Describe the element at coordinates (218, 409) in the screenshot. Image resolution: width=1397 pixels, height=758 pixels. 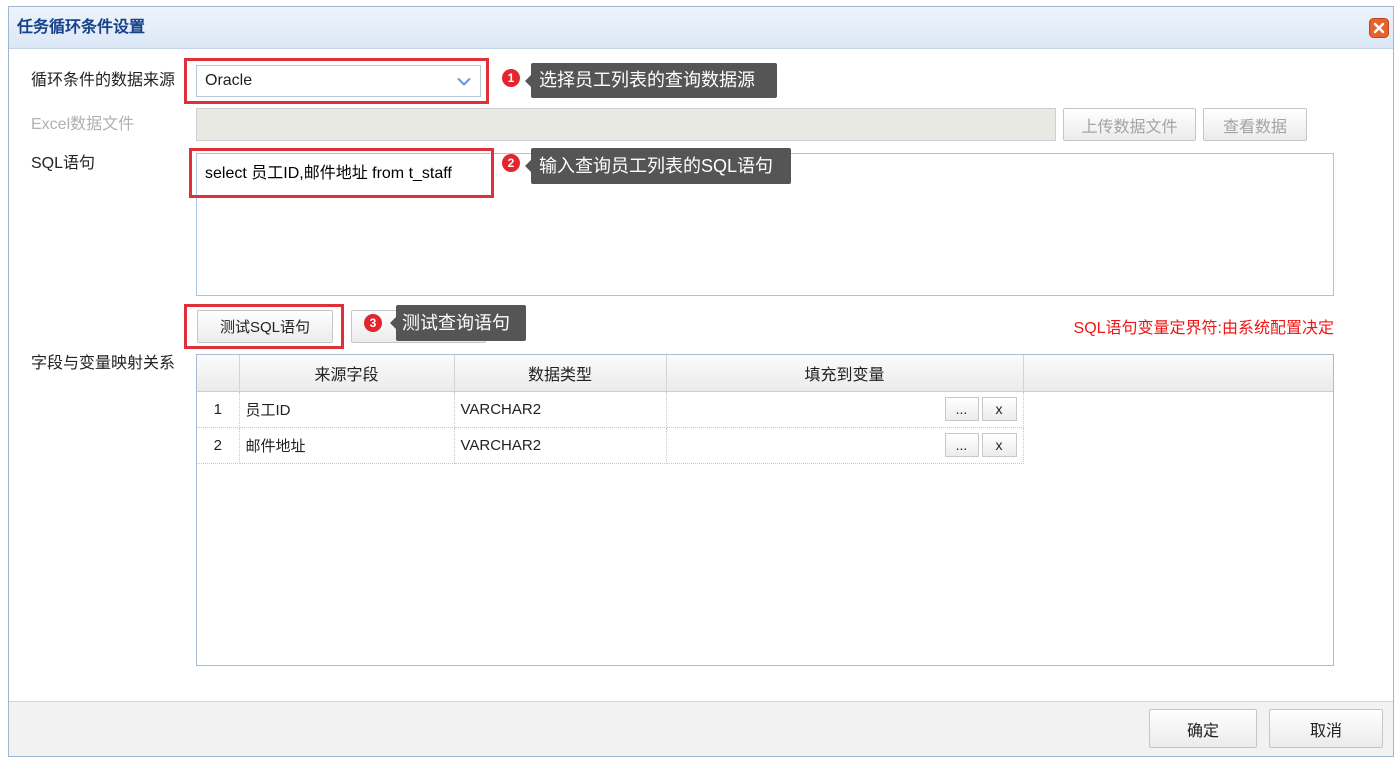
I see `row-number: 1` at that location.